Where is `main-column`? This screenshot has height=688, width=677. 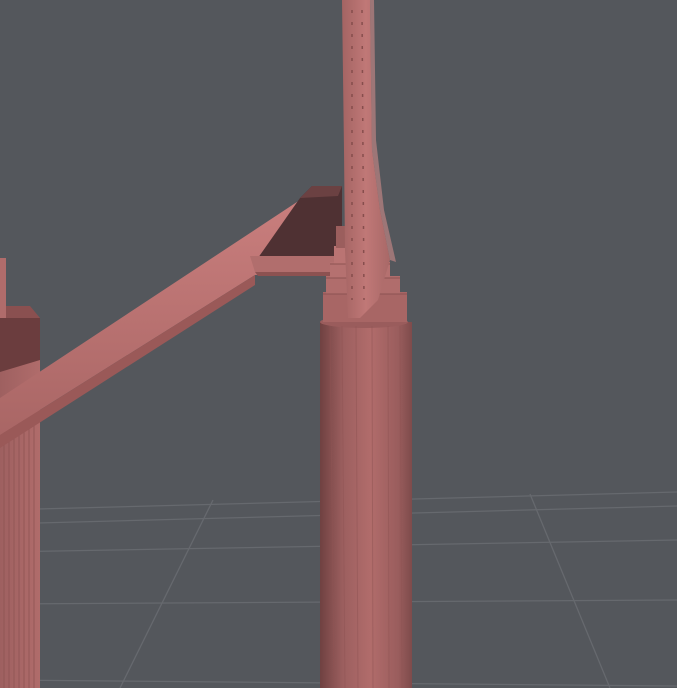 main-column is located at coordinates (366, 502).